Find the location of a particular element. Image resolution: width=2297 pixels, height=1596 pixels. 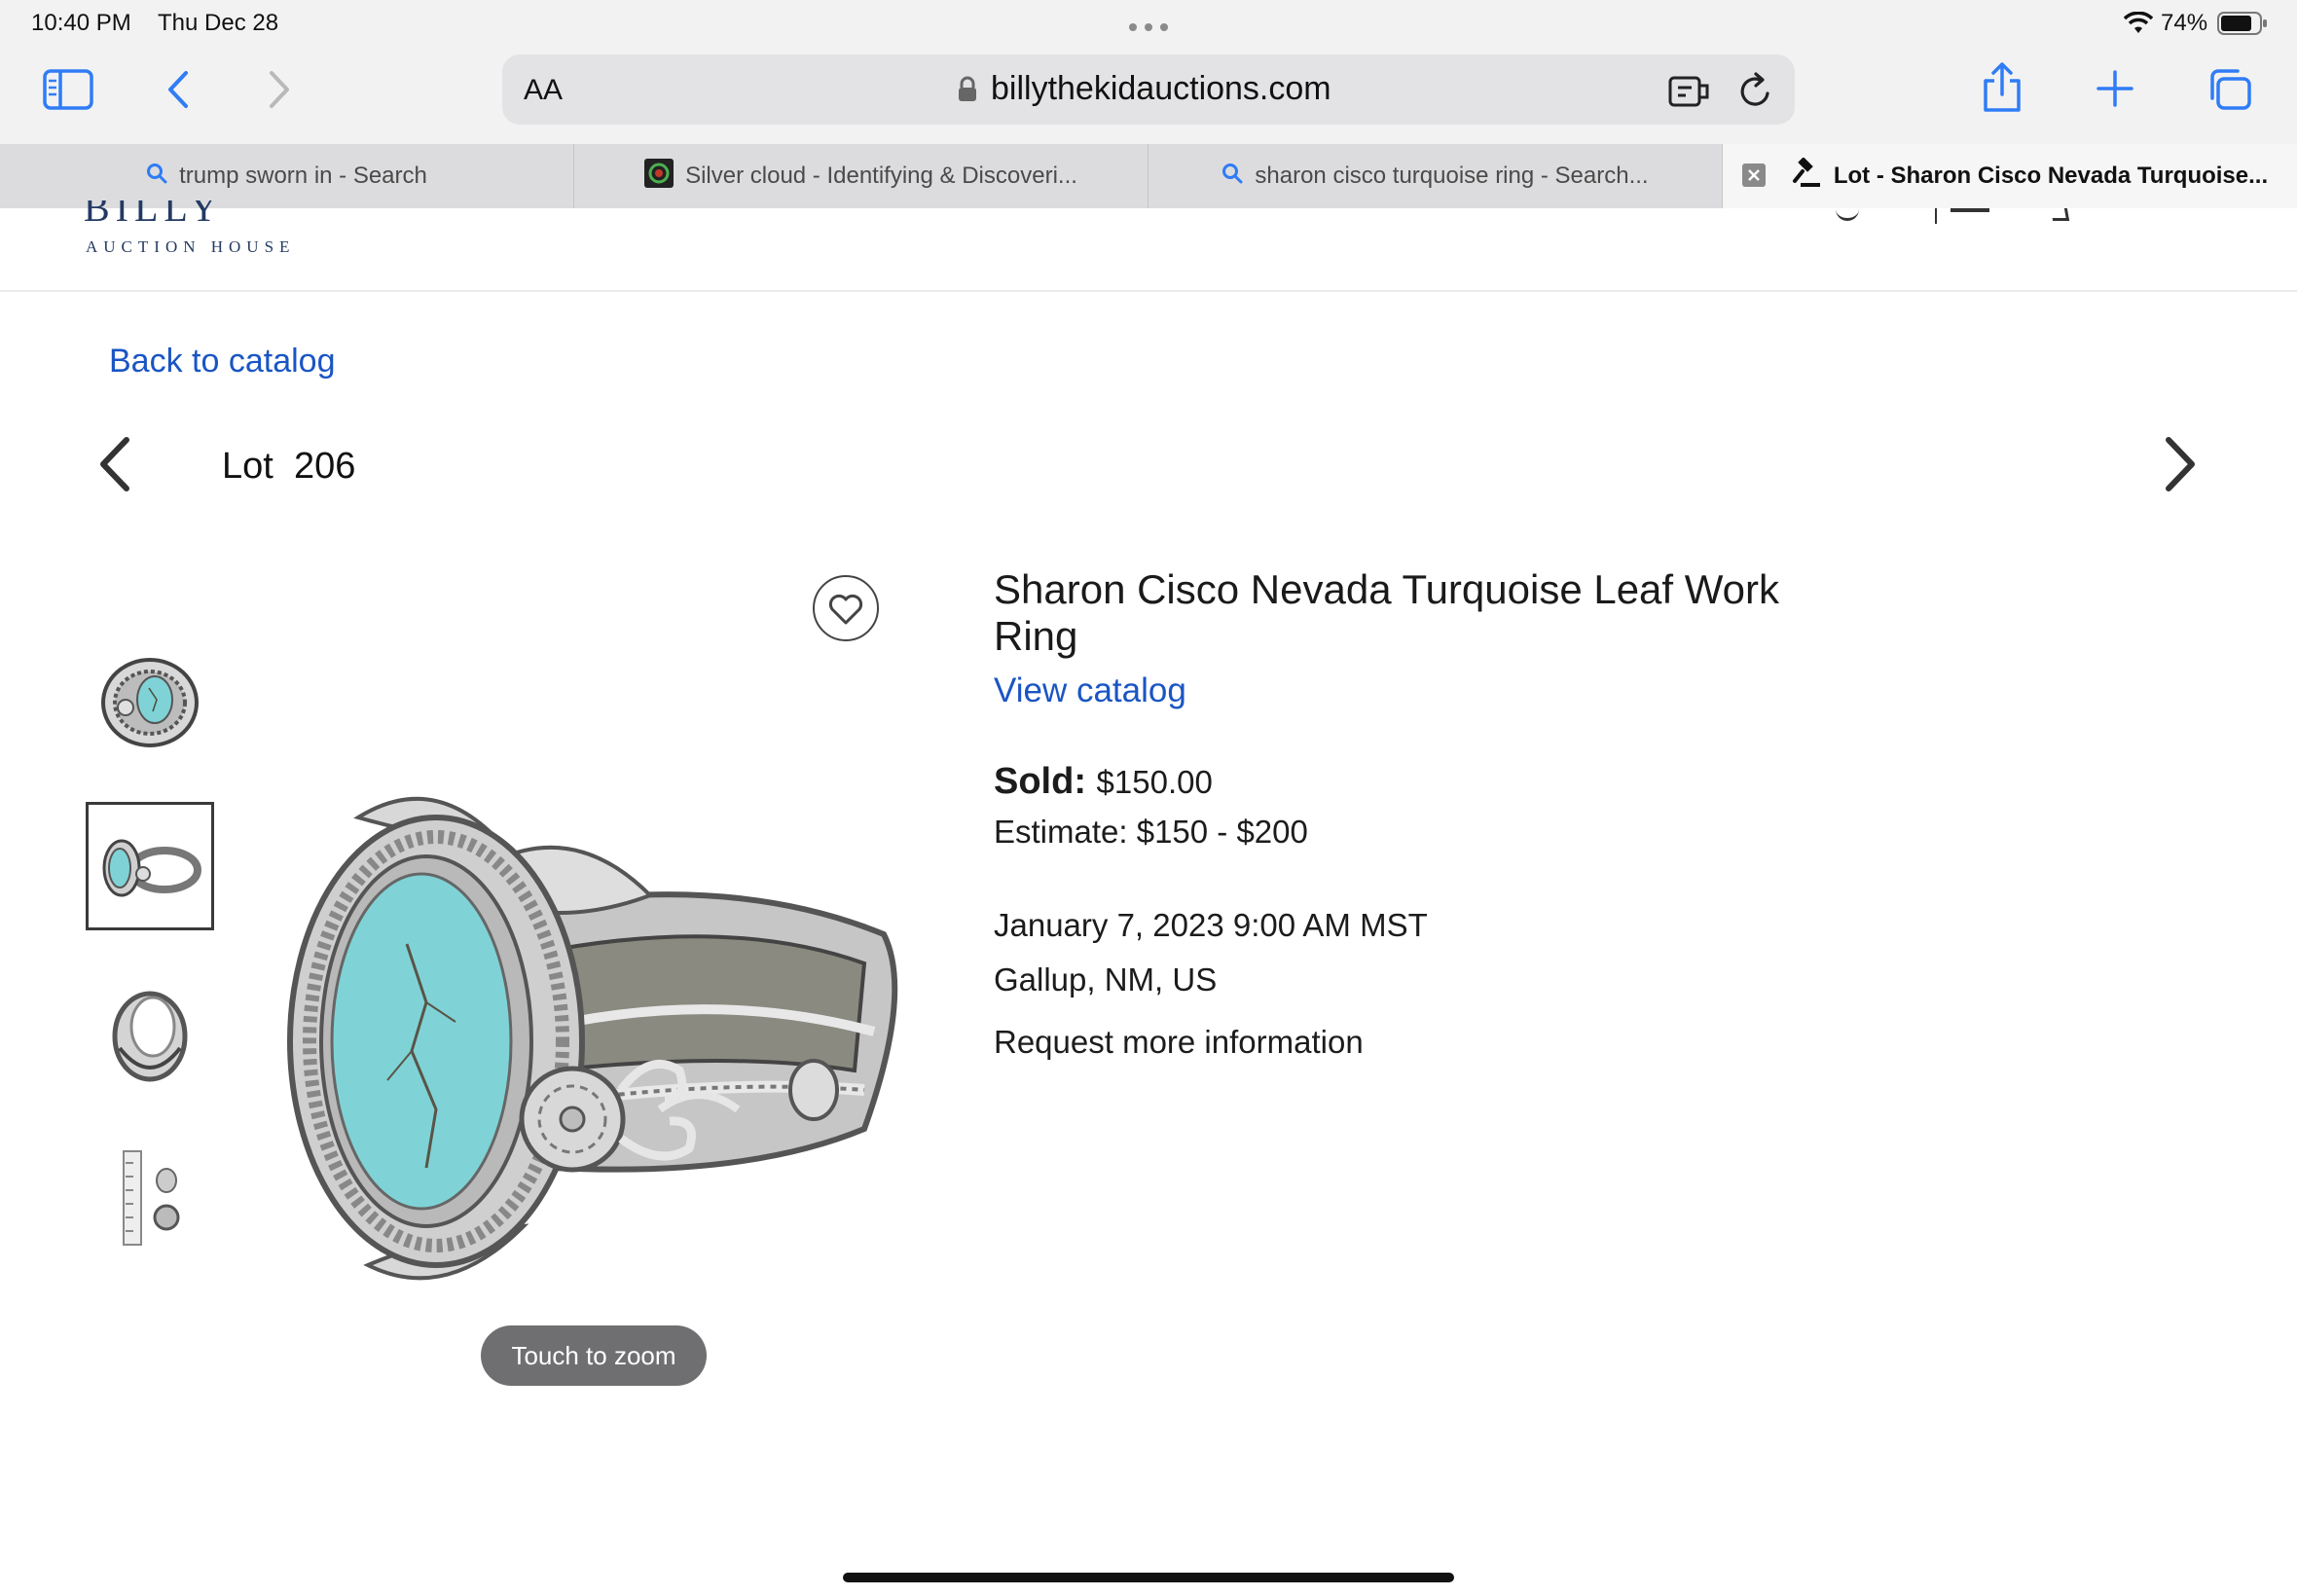

header-divider is located at coordinates (1936, 216).